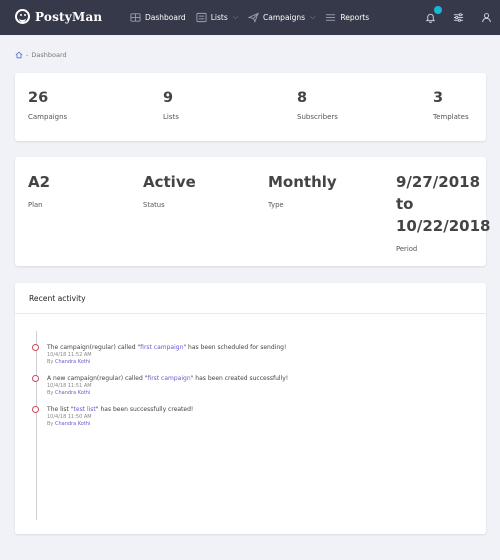 The width and height of the screenshot is (500, 560). I want to click on paper-plane-icon, so click(253, 17).